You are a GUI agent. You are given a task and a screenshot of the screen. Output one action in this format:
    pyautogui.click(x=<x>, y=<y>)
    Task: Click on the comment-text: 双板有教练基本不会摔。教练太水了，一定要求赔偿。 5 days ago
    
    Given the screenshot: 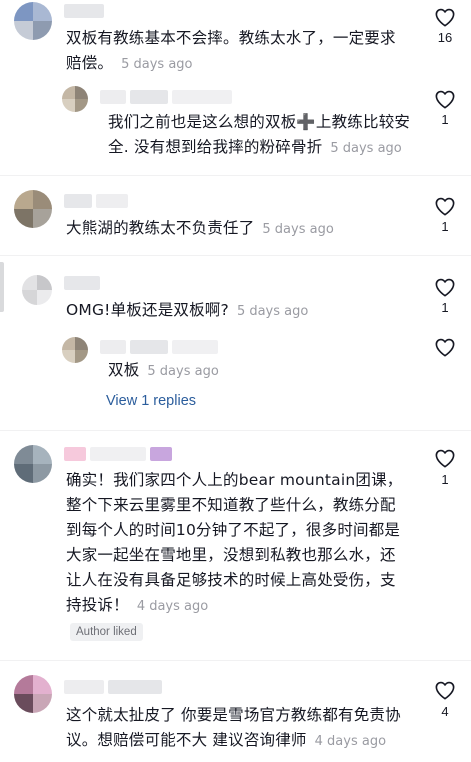 What is the action you would take?
    pyautogui.click(x=231, y=50)
    